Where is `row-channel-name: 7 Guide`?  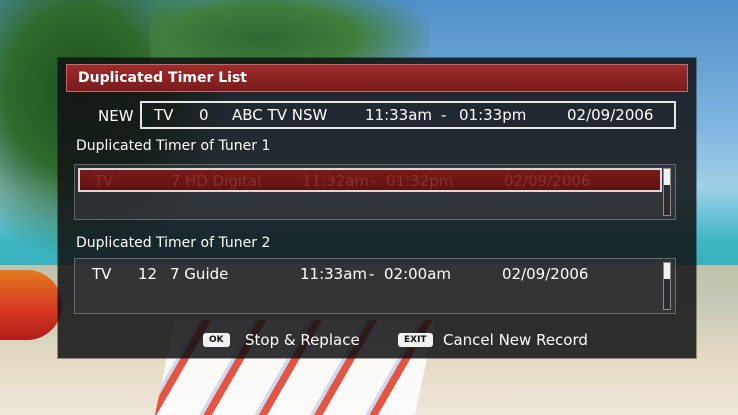 row-channel-name: 7 Guide is located at coordinates (199, 274).